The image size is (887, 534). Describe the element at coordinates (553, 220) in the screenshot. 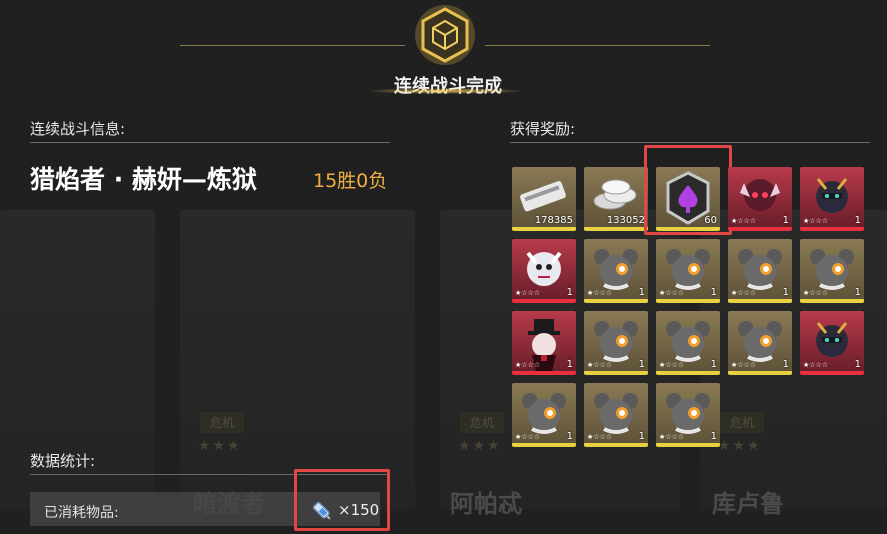

I see `reward-quantity: 178385` at that location.